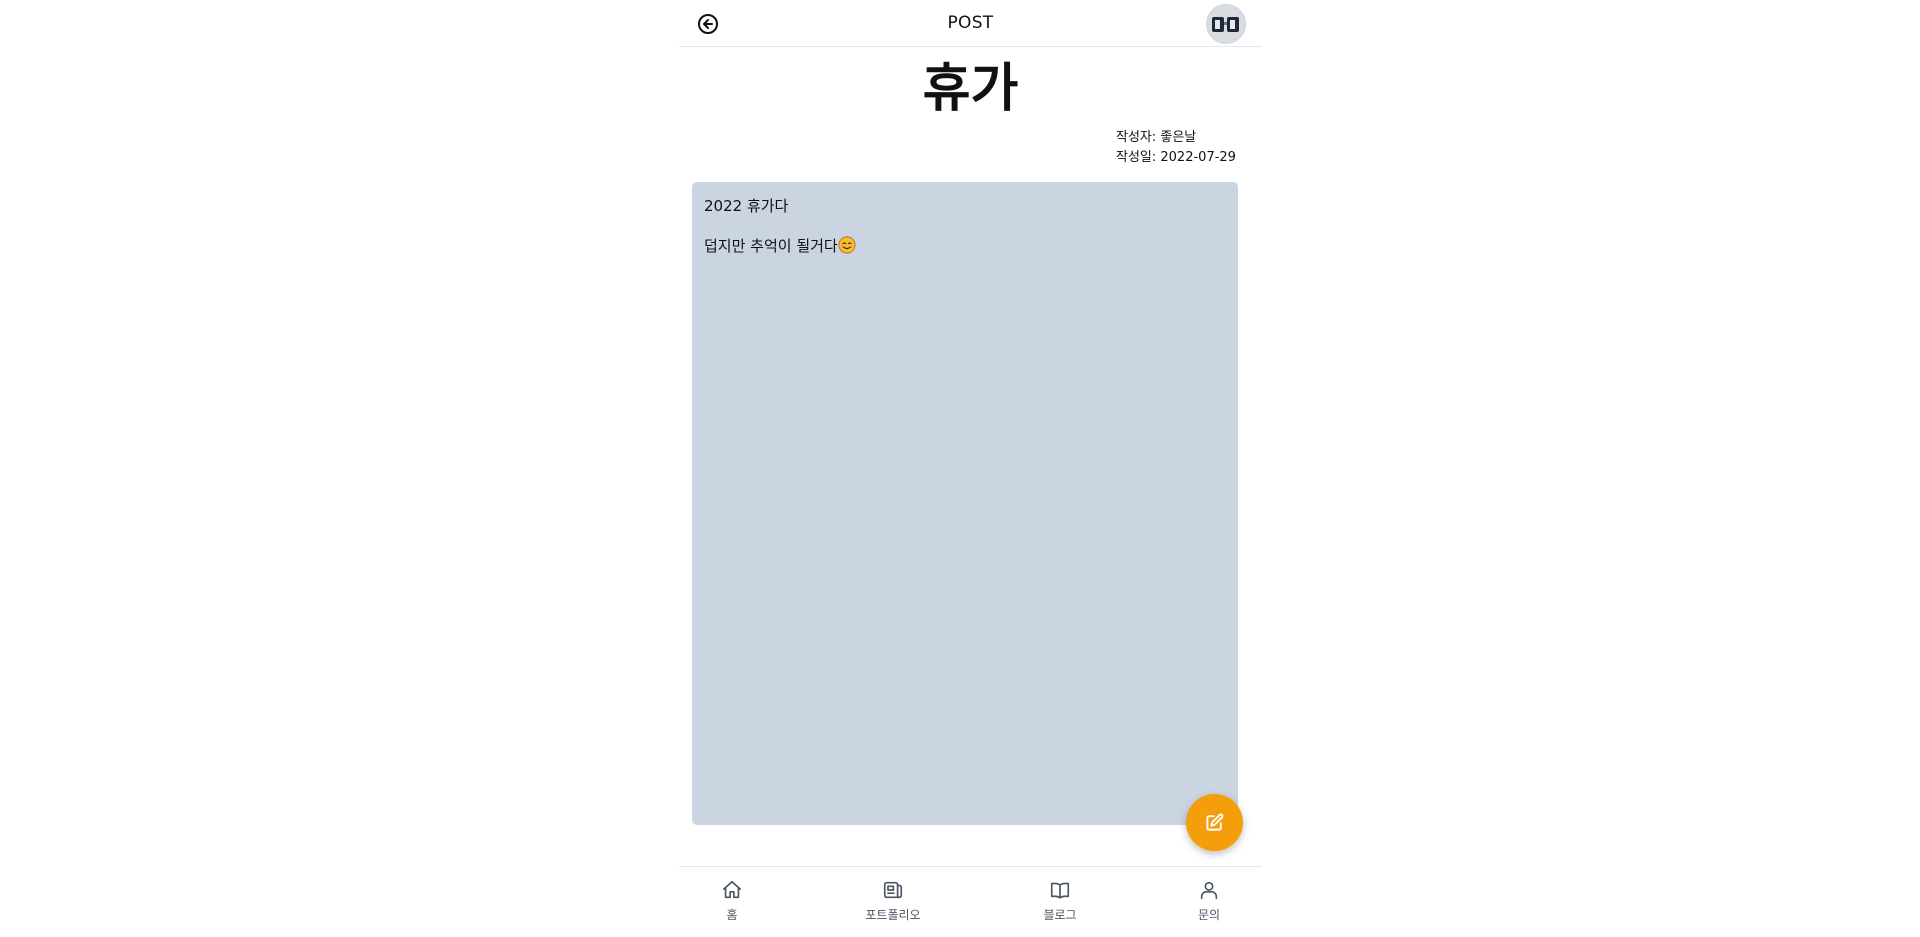 The width and height of the screenshot is (1920, 937). Describe the element at coordinates (893, 890) in the screenshot. I see `newspaper-icon` at that location.